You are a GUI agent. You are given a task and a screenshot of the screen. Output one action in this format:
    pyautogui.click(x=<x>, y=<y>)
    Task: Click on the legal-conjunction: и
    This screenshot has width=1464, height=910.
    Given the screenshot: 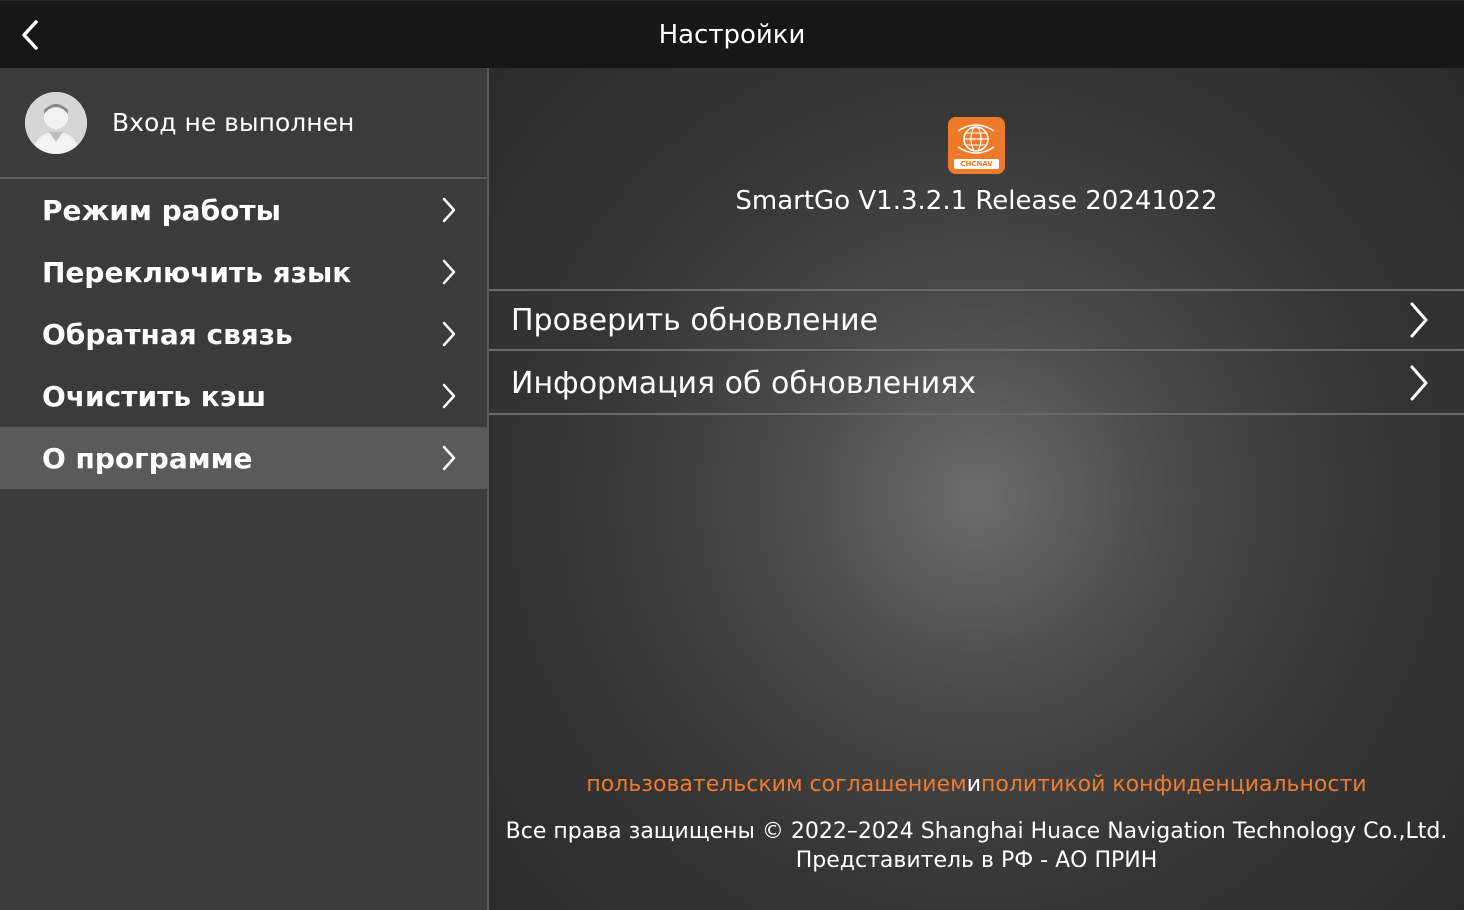 What is the action you would take?
    pyautogui.click(x=973, y=784)
    